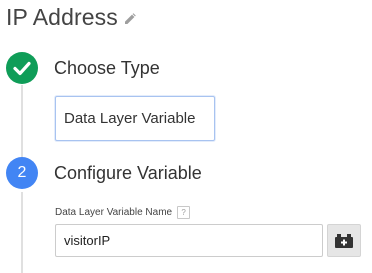  What do you see at coordinates (107, 68) in the screenshot?
I see `step-1-title: Choose Type` at bounding box center [107, 68].